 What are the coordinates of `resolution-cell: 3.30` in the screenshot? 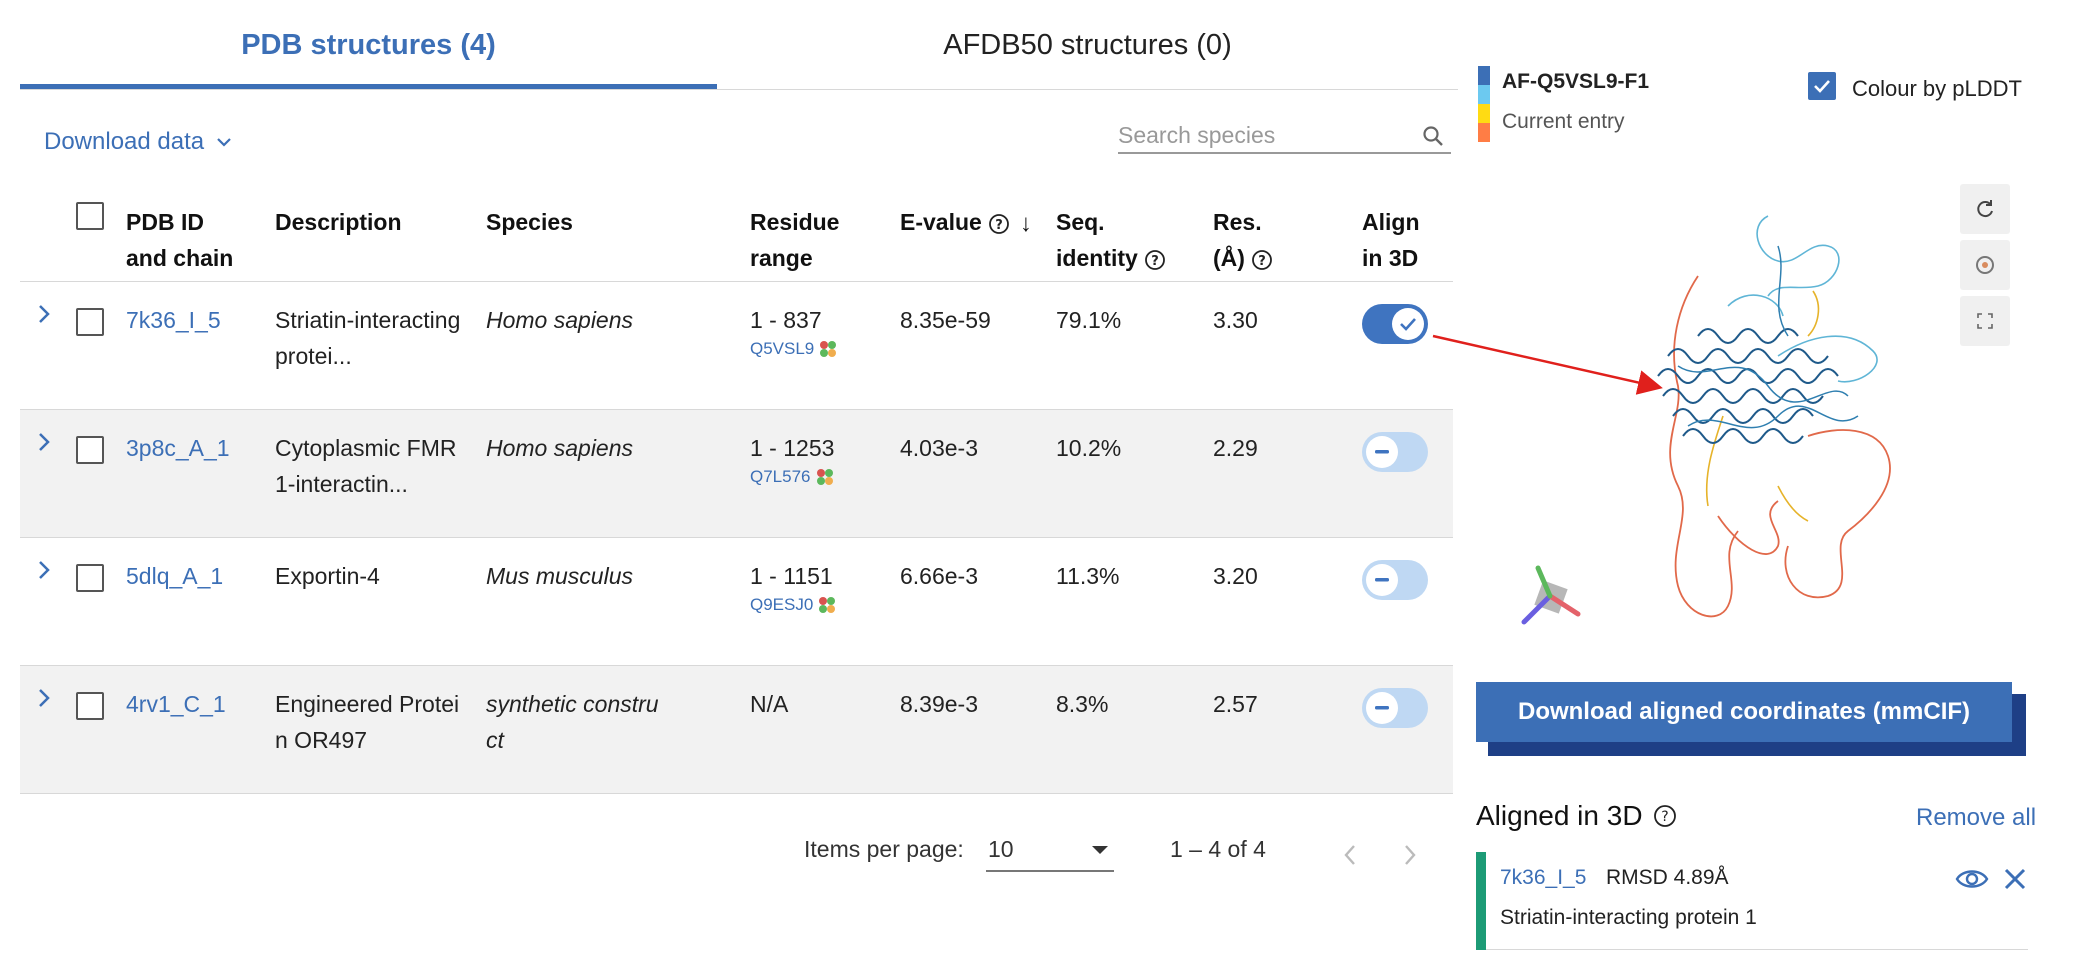 It's located at (1235, 320).